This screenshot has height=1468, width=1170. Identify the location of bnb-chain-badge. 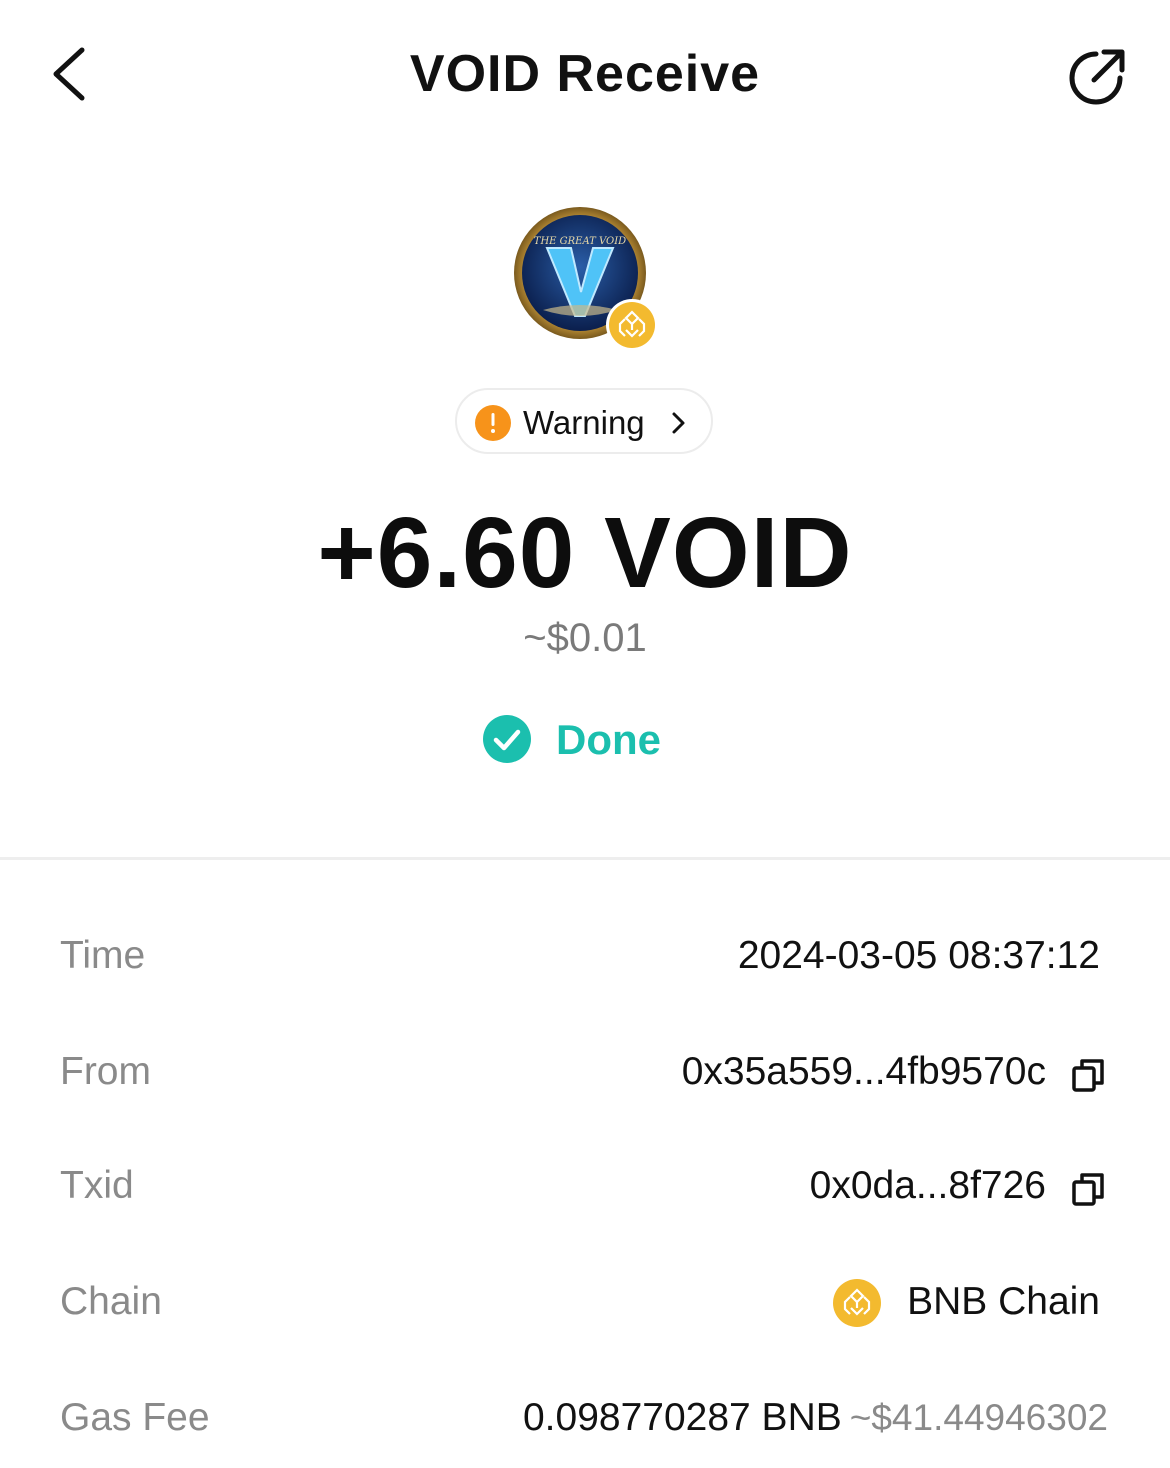
(632, 325).